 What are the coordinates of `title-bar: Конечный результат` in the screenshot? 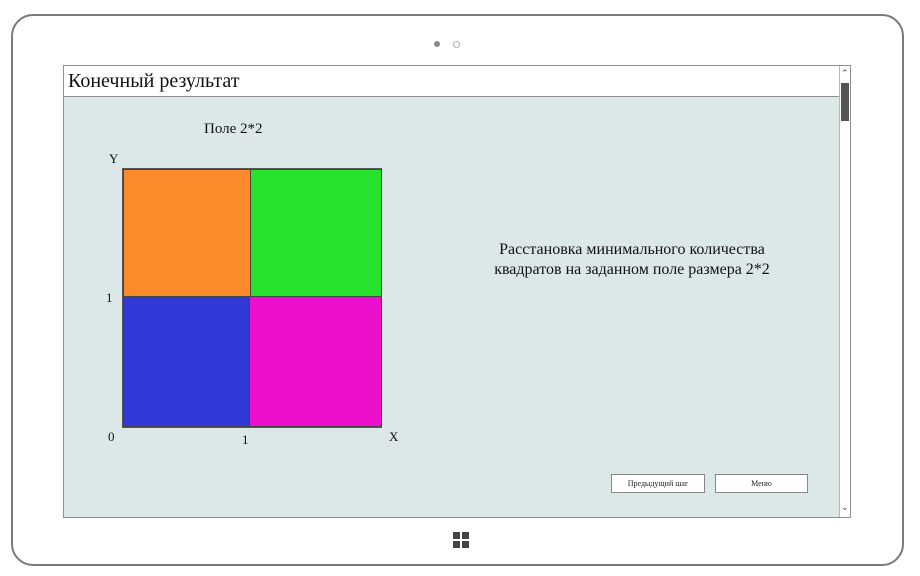 It's located at (452, 81).